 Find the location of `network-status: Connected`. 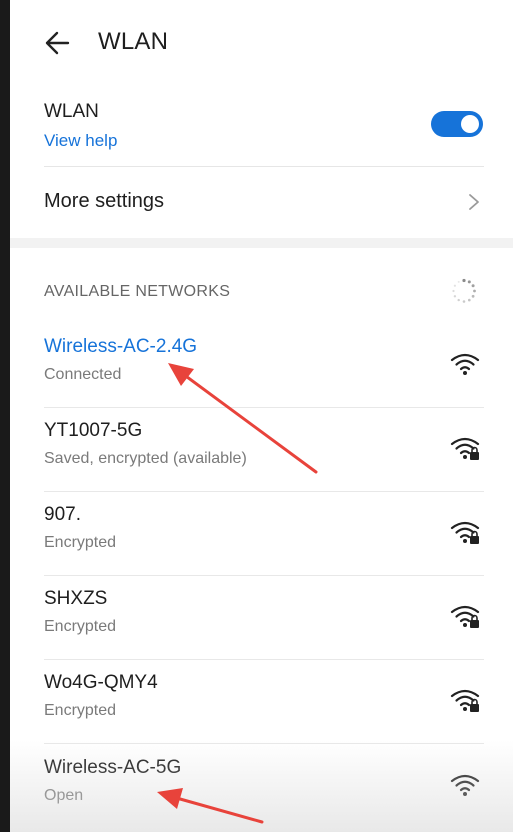

network-status: Connected is located at coordinates (83, 374).